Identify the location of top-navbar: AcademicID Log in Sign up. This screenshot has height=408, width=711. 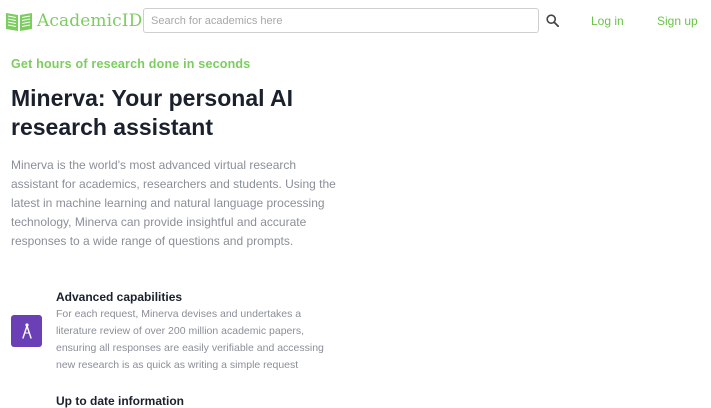
(355, 21).